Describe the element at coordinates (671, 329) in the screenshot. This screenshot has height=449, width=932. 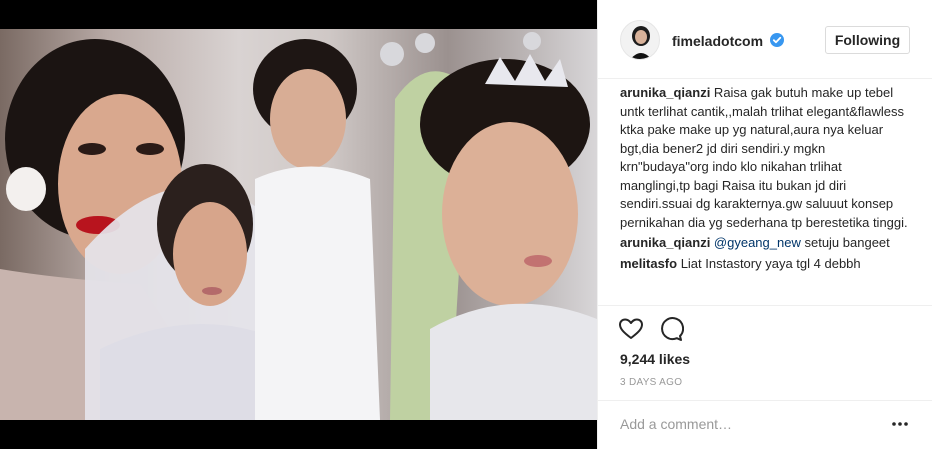
I see `comment-icon` at that location.